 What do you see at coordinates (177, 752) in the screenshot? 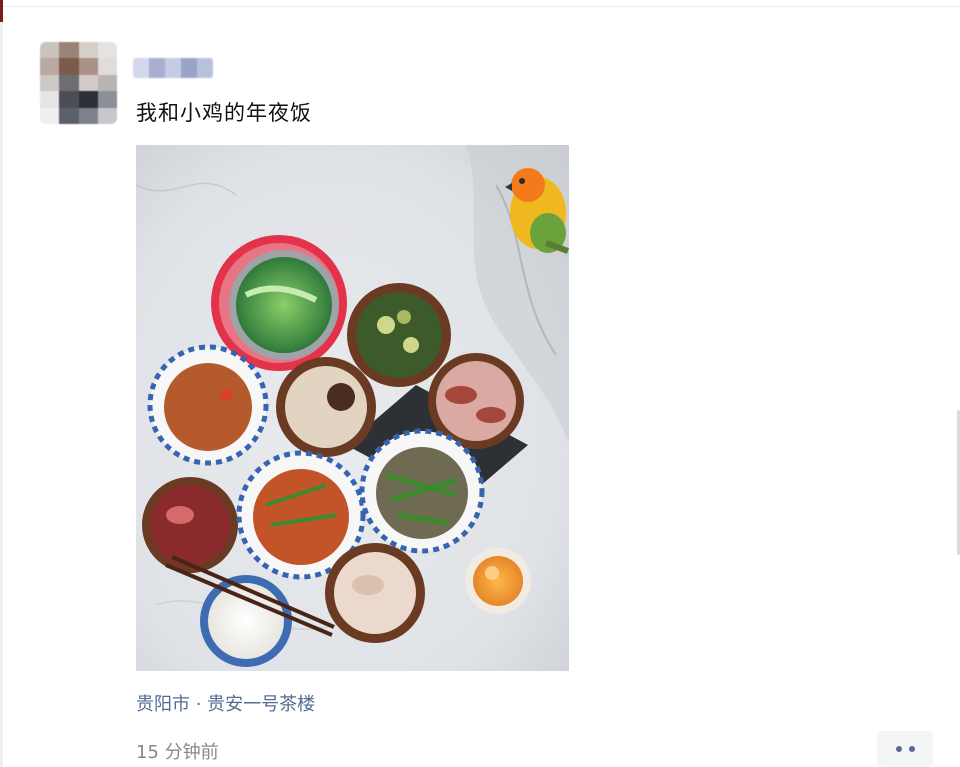
I see `post-time: 15 分钟前` at bounding box center [177, 752].